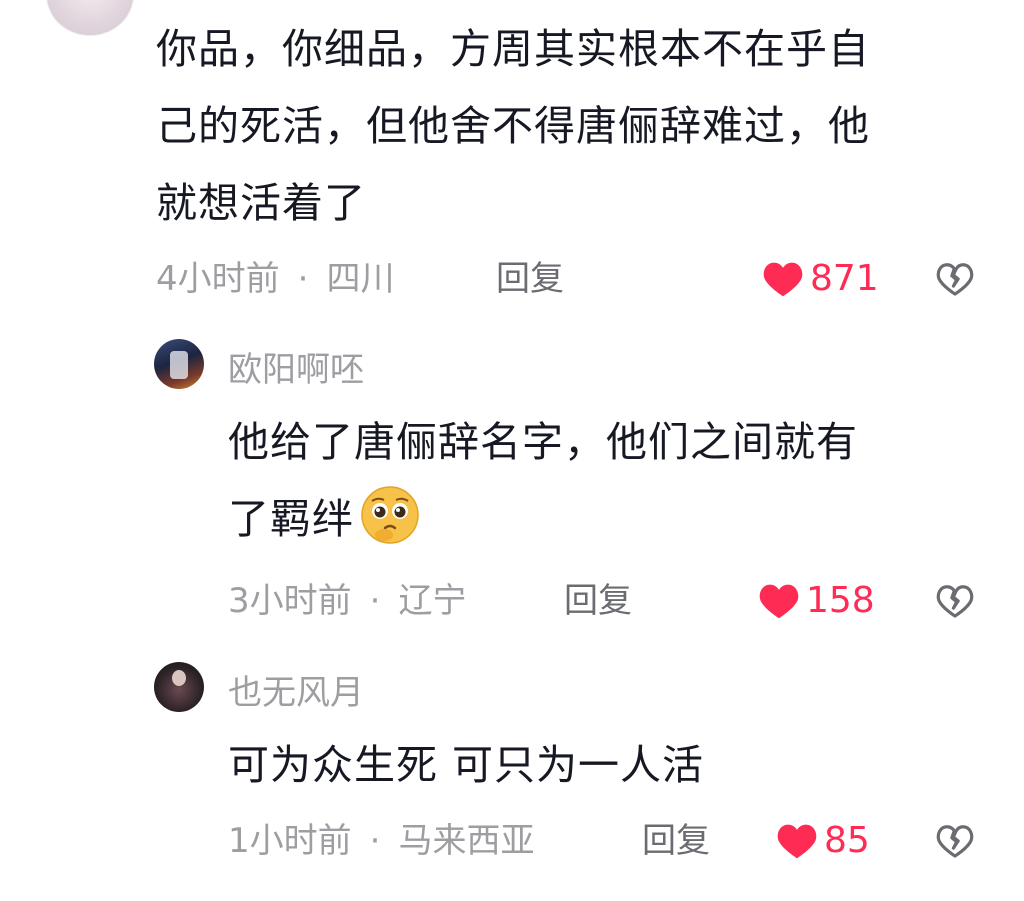 Image resolution: width=1024 pixels, height=901 pixels. I want to click on comment-time: 3小时前, so click(290, 601).